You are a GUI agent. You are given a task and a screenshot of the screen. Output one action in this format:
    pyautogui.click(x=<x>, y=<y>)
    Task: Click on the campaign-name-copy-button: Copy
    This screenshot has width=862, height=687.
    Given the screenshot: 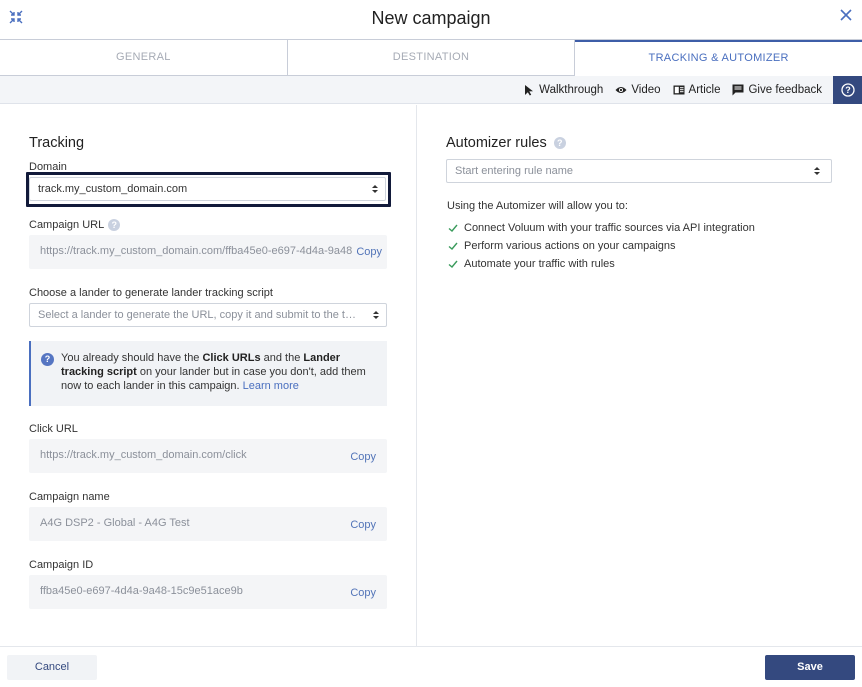 What is the action you would take?
    pyautogui.click(x=361, y=525)
    